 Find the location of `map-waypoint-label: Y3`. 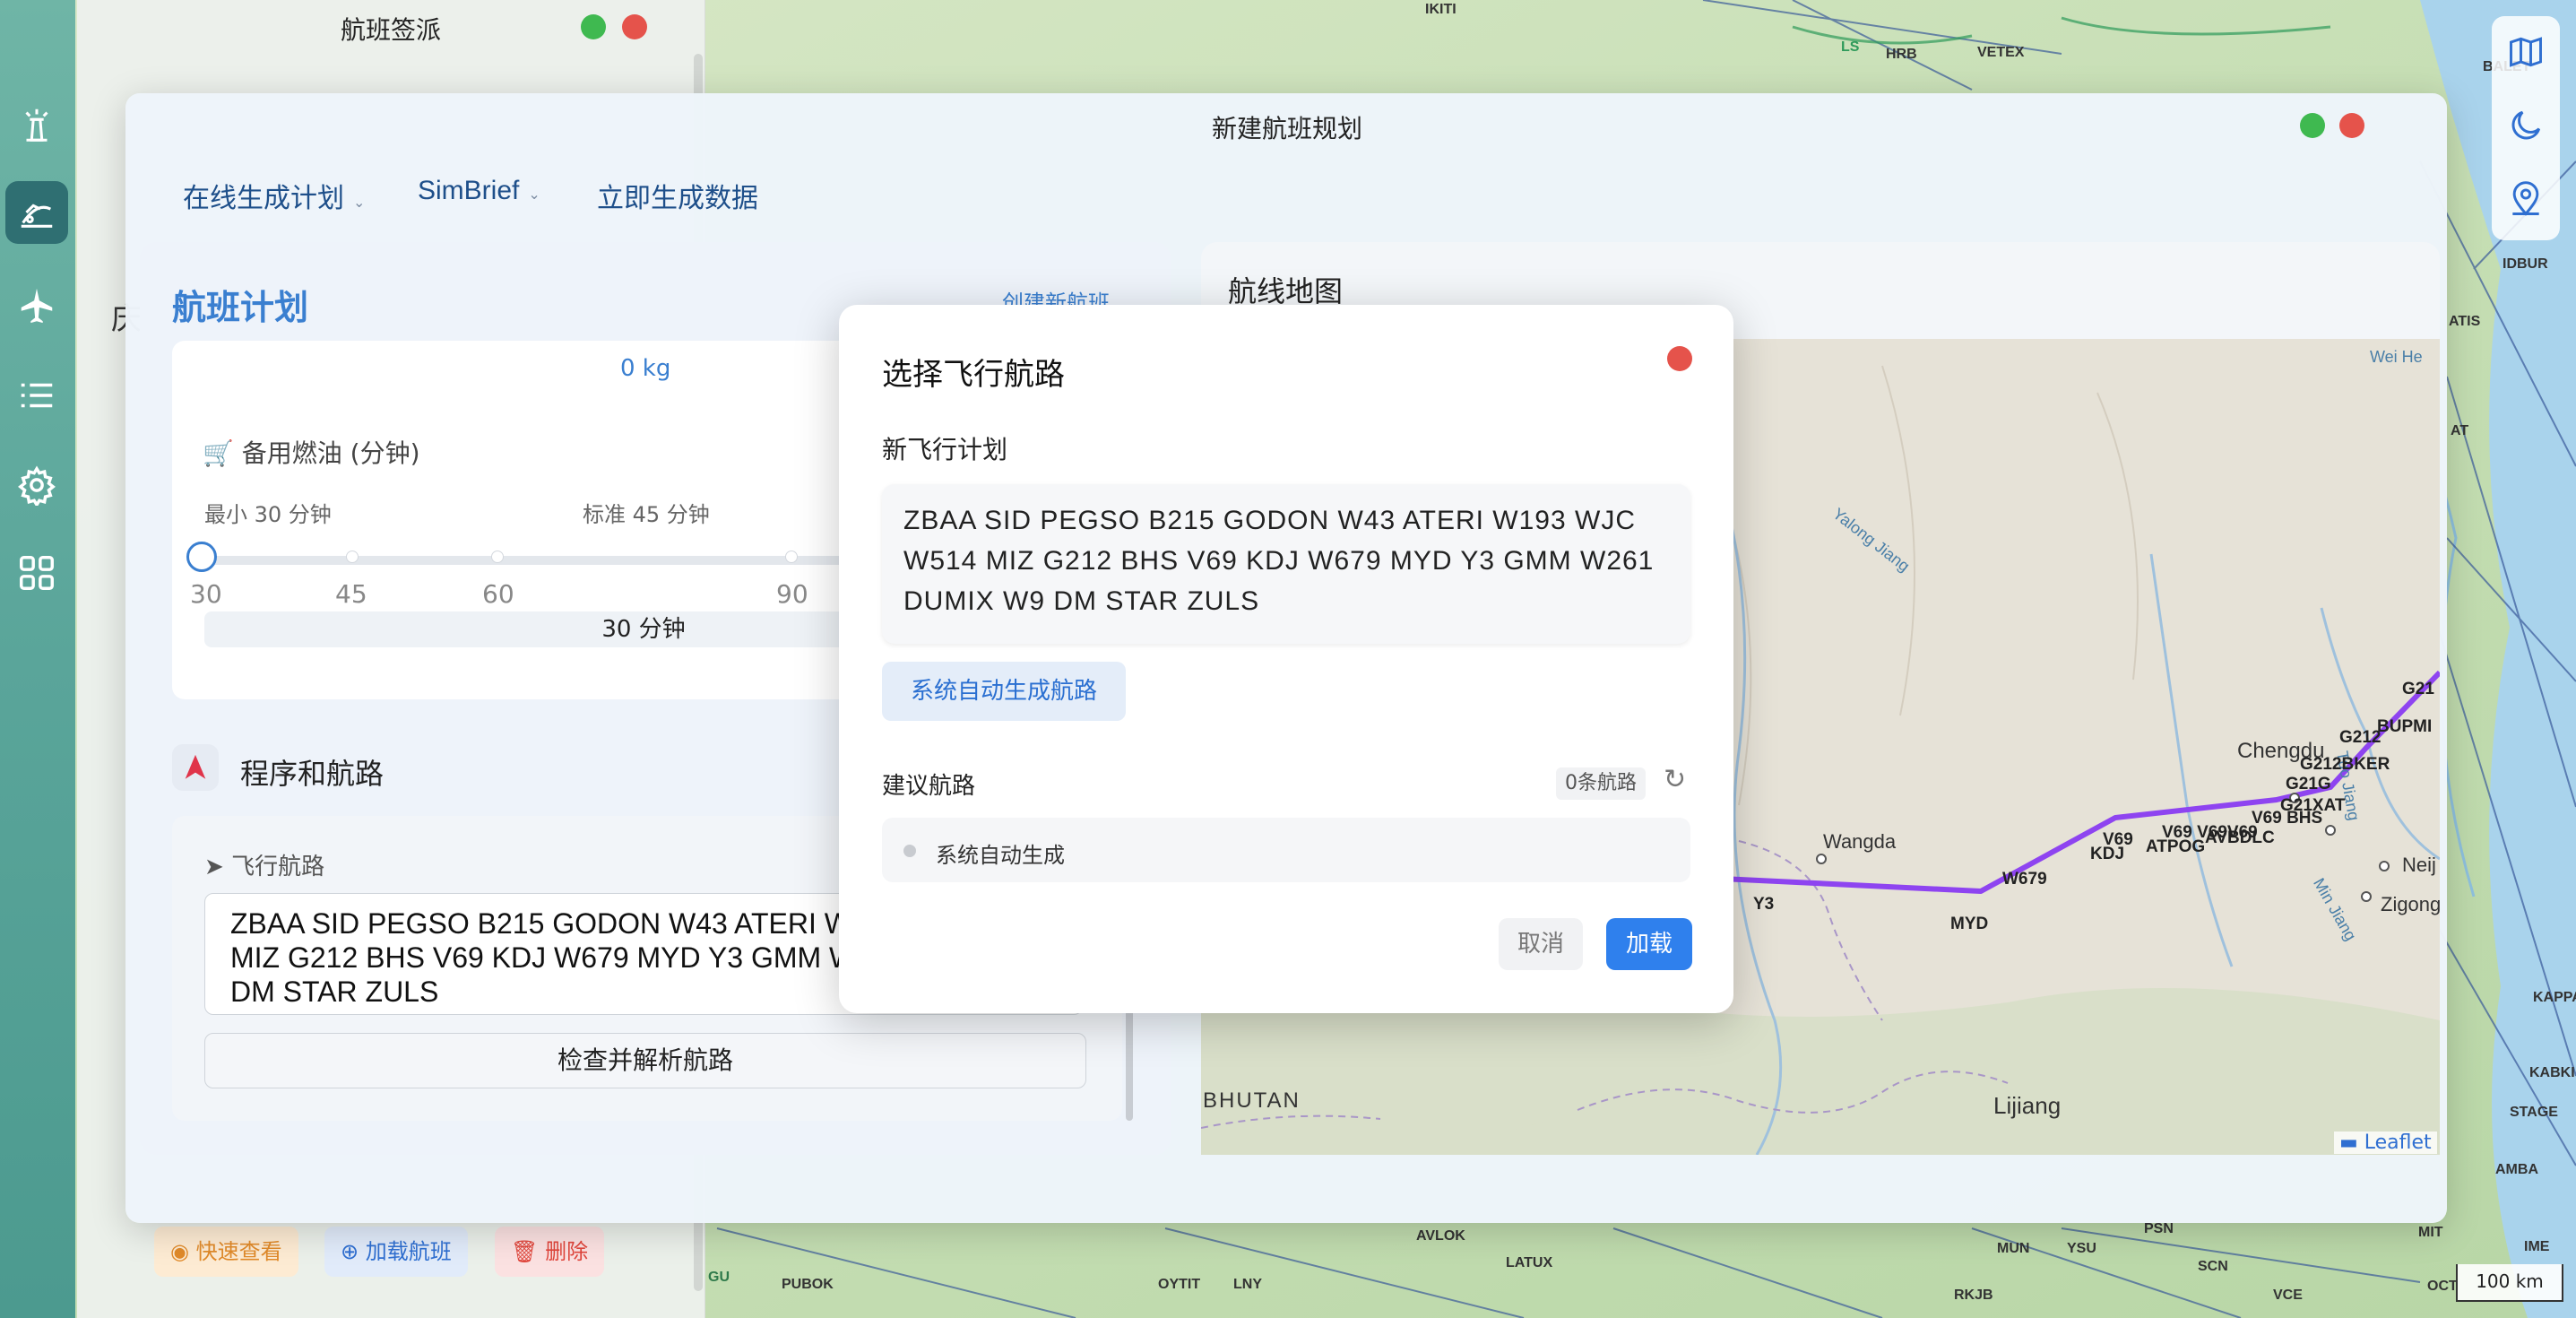

map-waypoint-label: Y3 is located at coordinates (1764, 905).